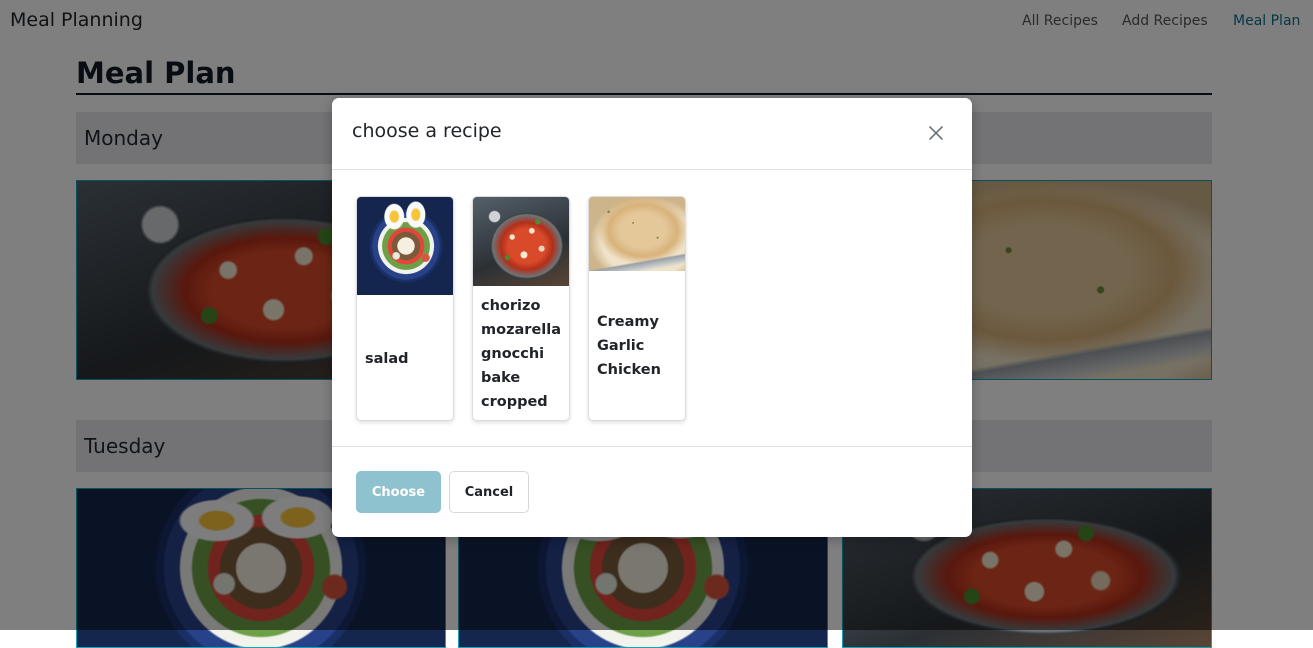 The image size is (1313, 648). Describe the element at coordinates (405, 308) in the screenshot. I see `recipe-card-salad: salad` at that location.